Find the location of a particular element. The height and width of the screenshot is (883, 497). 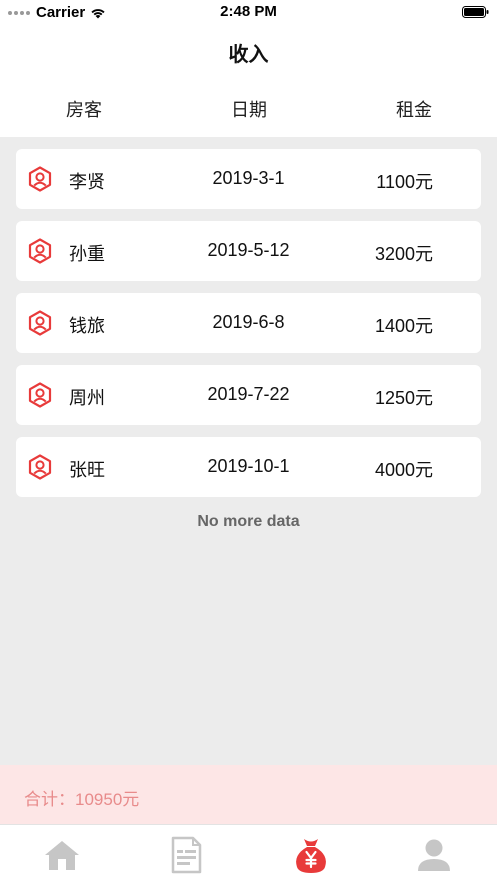

list-item: 李贤 2019-3-1 1100元 is located at coordinates (248, 179).